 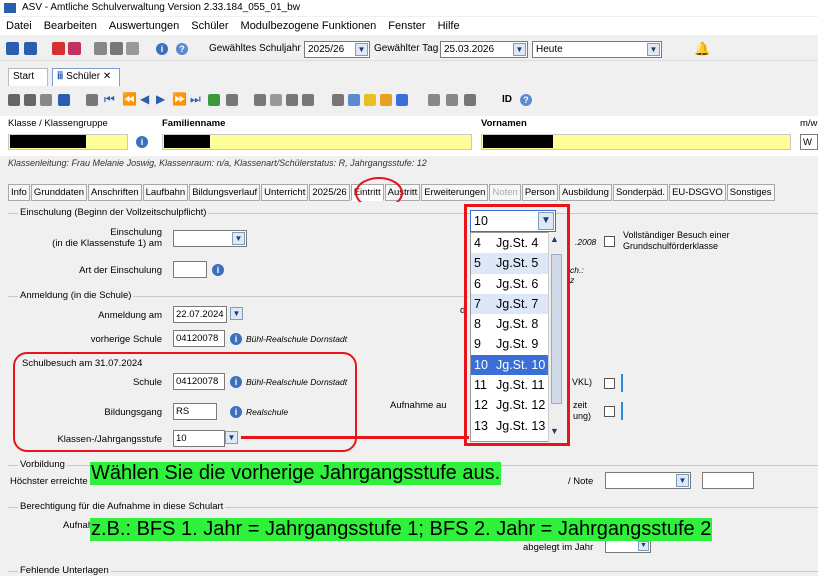 I want to click on edit-icon, so click(x=46, y=100).